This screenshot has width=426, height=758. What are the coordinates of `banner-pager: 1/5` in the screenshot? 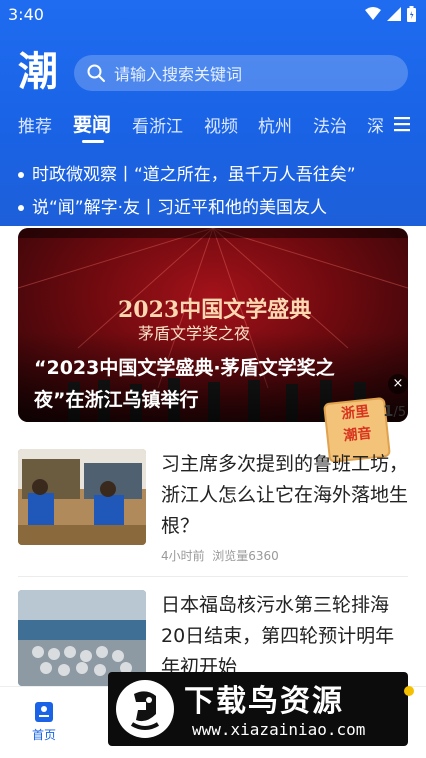 It's located at (394, 411).